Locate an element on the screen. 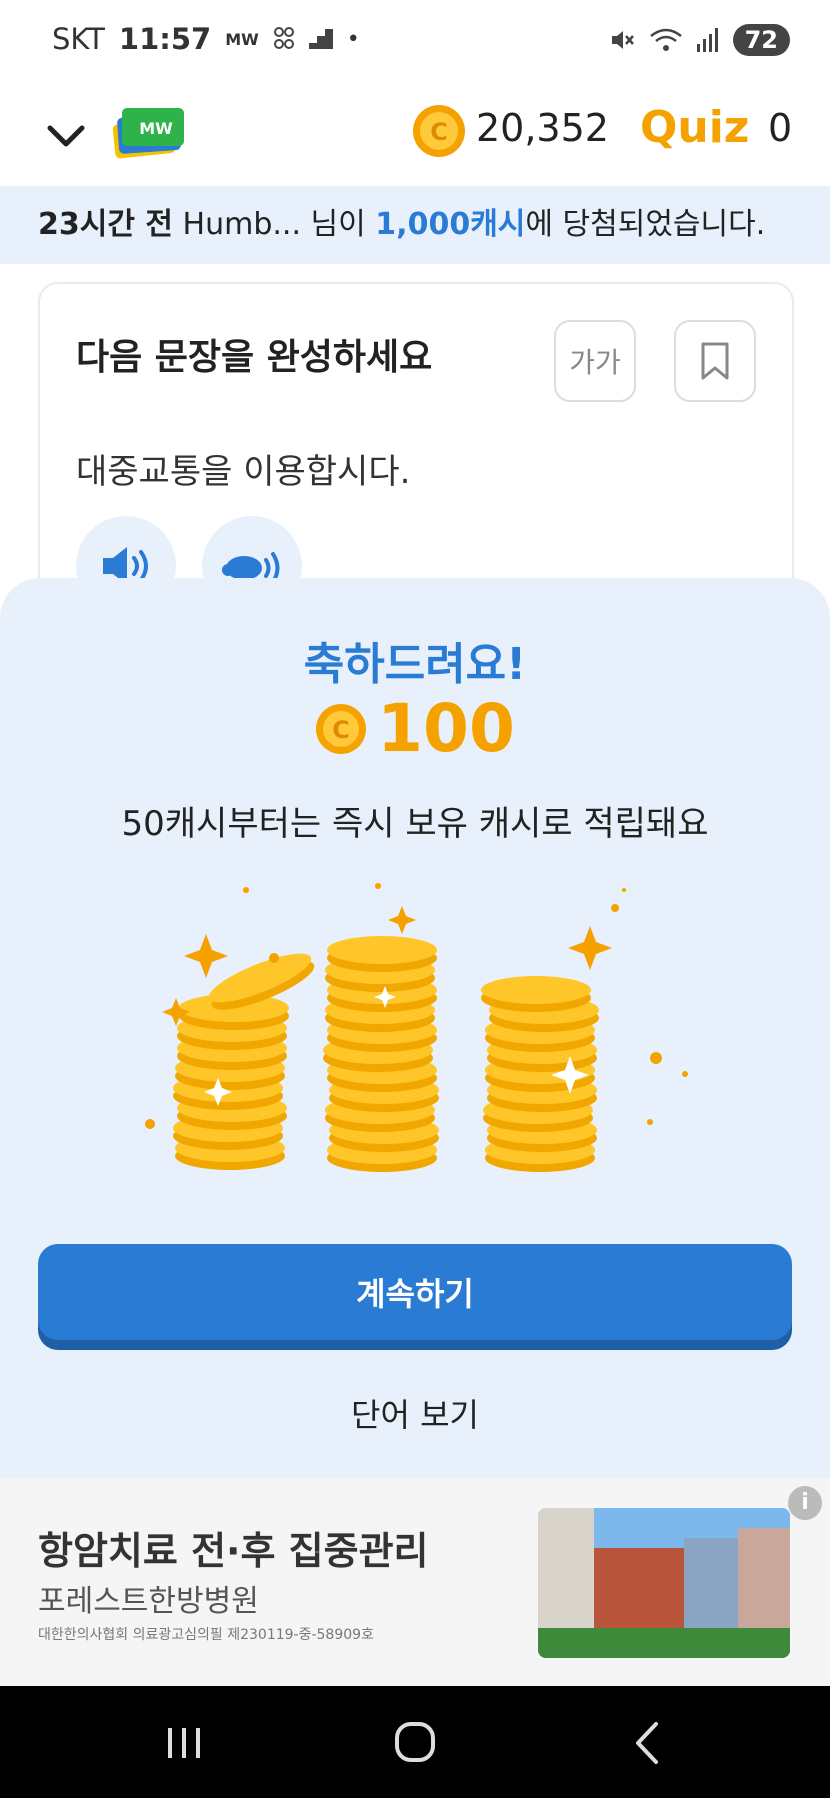  bookmark-icon is located at coordinates (715, 361).